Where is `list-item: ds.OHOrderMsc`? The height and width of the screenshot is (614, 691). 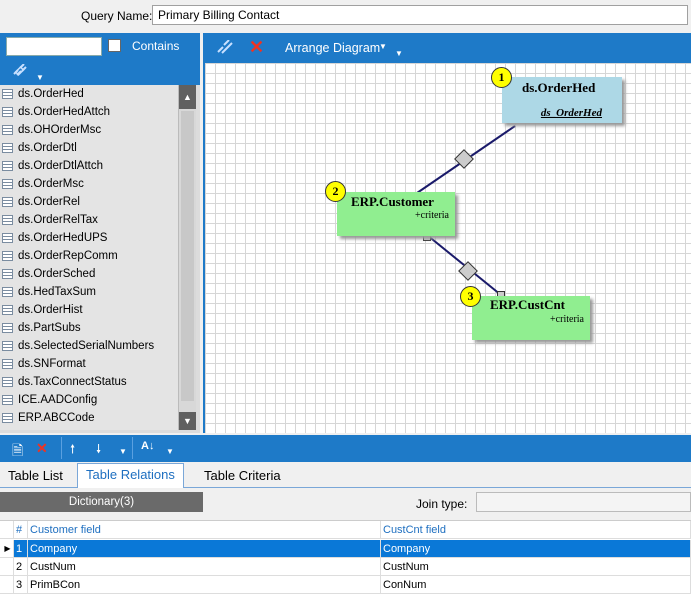
list-item: ds.OHOrderMsc is located at coordinates (89, 130).